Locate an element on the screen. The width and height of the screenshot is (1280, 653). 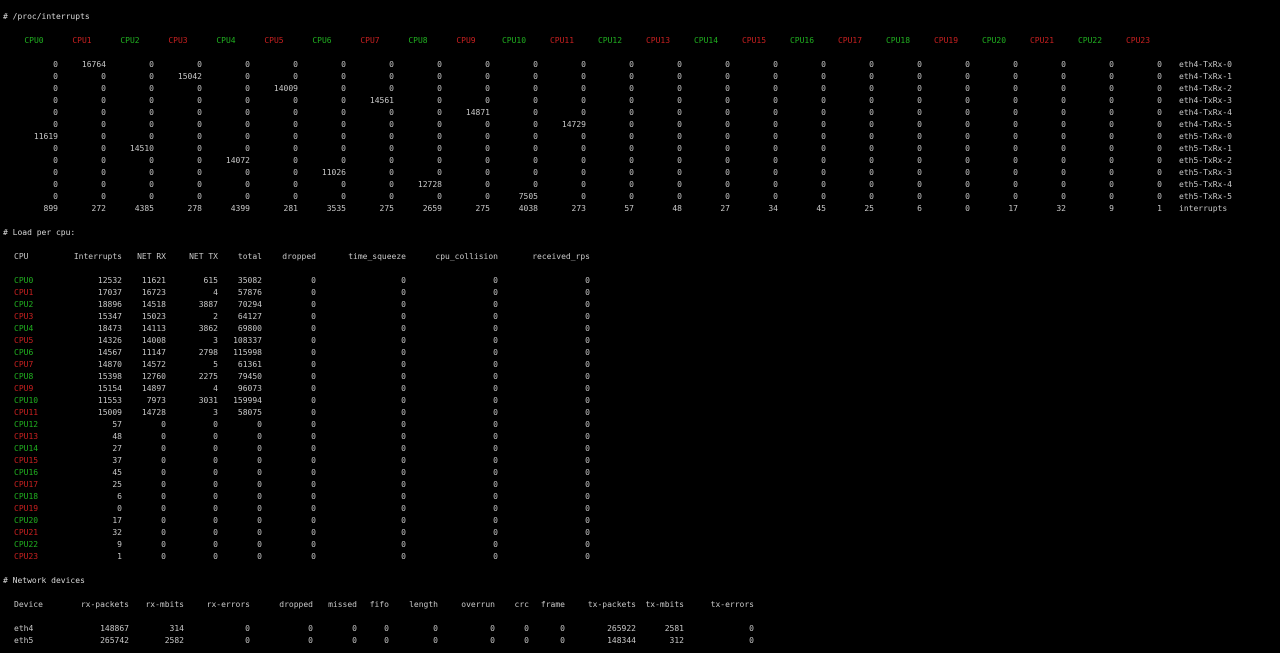
load-value-cell: 14728 is located at coordinates (153, 412).